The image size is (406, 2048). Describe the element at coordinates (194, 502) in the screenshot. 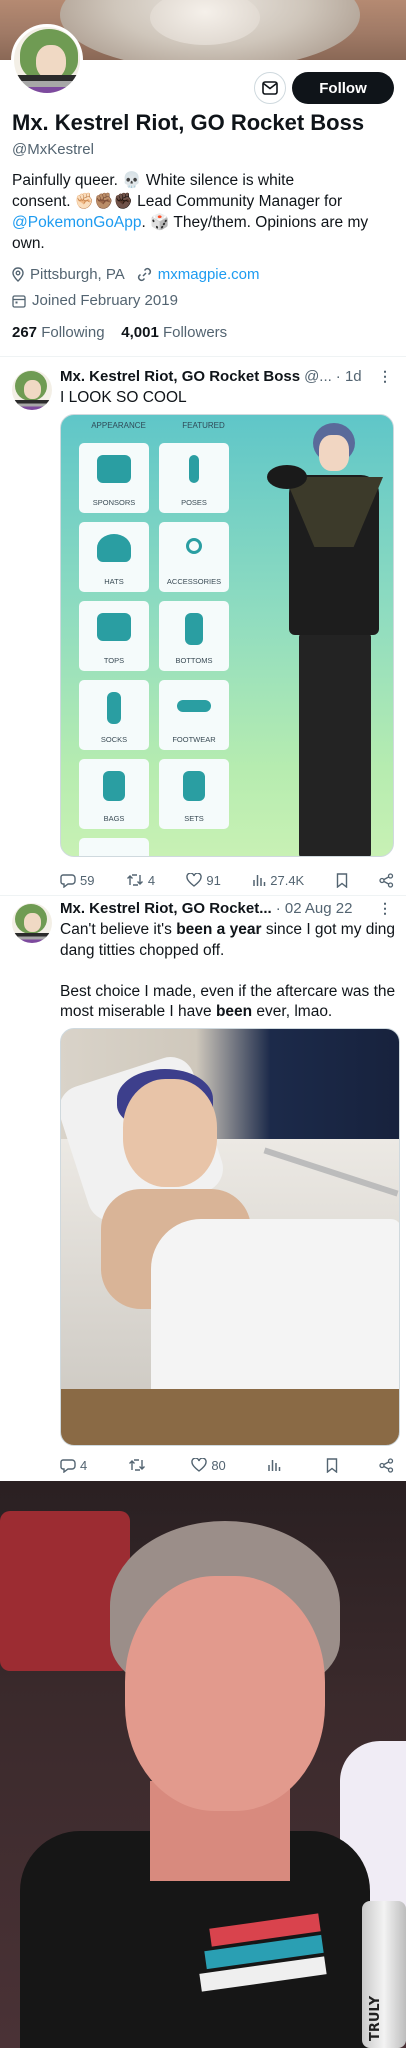

I see `tile-label: POSES` at that location.